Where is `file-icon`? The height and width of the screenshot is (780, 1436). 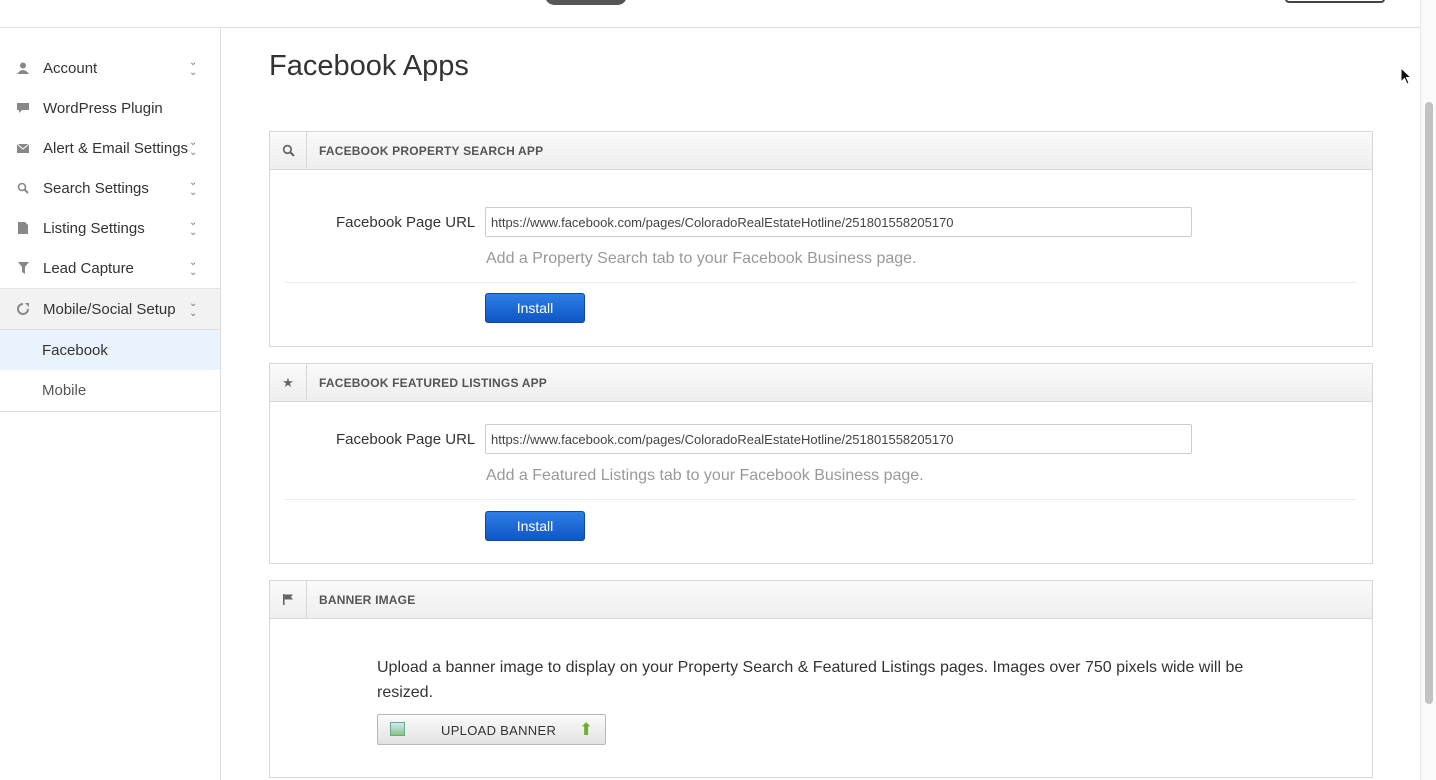 file-icon is located at coordinates (23, 228).